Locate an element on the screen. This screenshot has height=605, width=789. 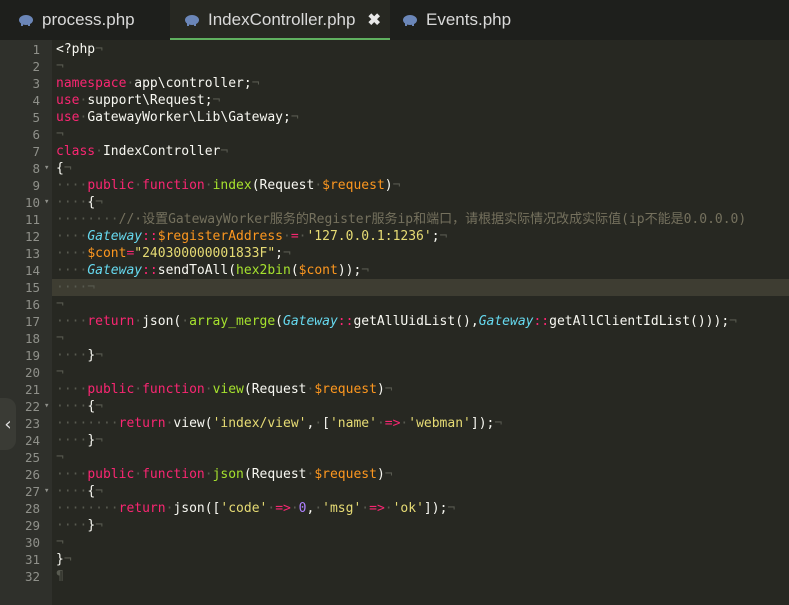
code-token: GatewayWorker\Lib\Gateway; is located at coordinates (189, 117).